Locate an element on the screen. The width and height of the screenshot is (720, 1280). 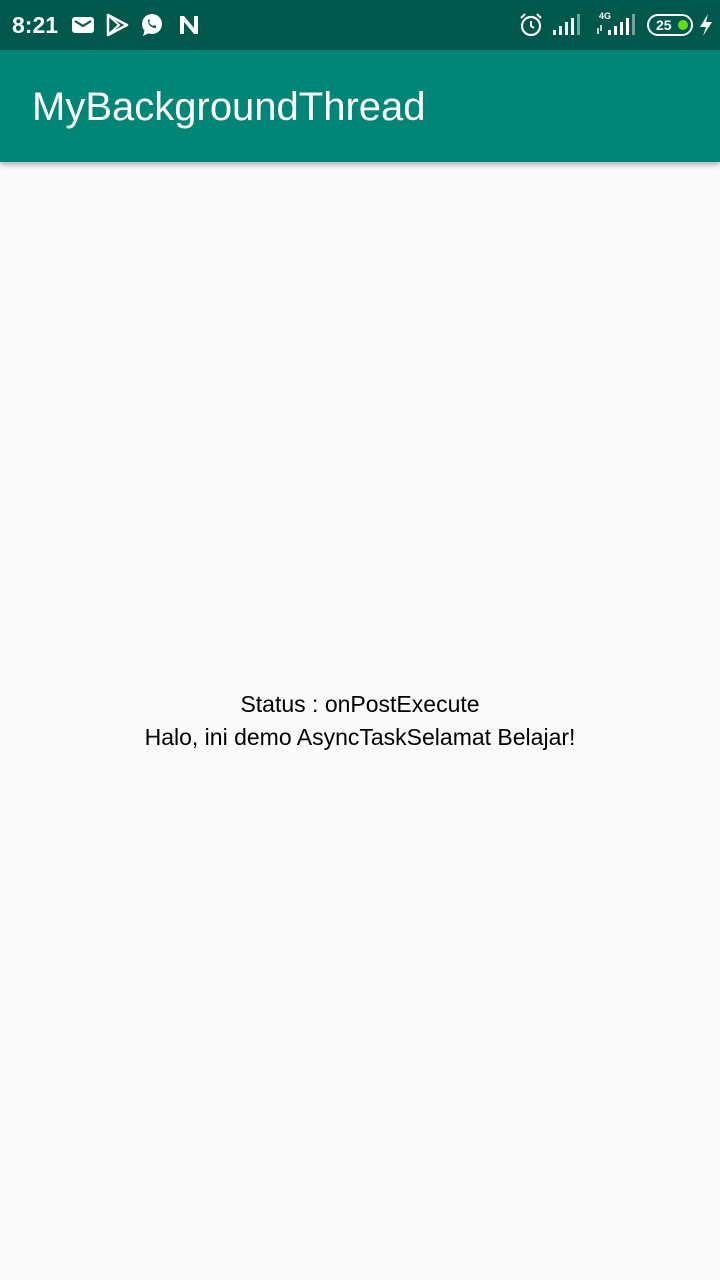
status-time: 8:21 is located at coordinates (35, 25).